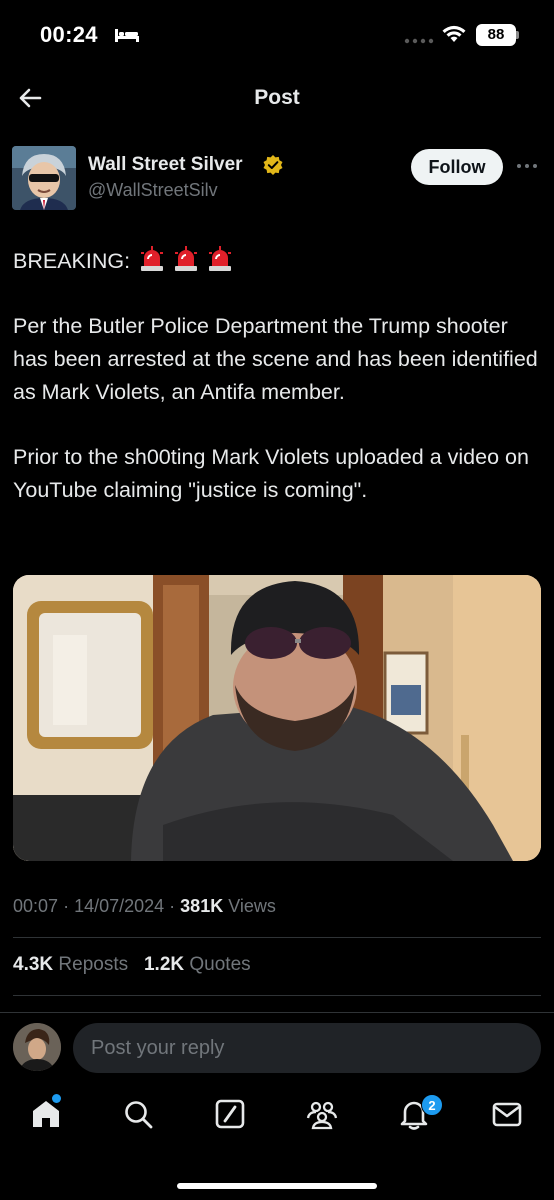 This screenshot has height=1200, width=554. I want to click on status-bar: 00:24 88, so click(277, 36).